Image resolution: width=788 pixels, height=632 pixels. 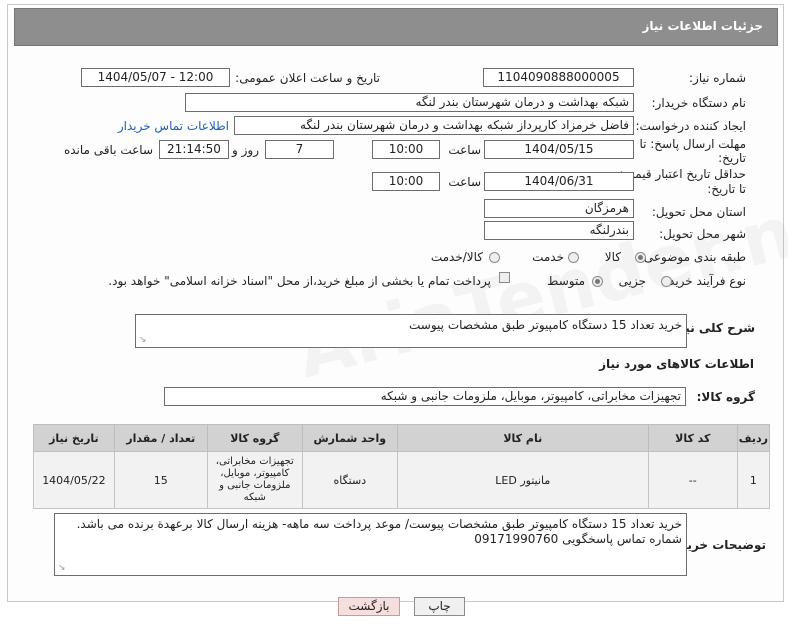 What do you see at coordinates (522, 480) in the screenshot?
I see `cell-name: مانیتور LED` at bounding box center [522, 480].